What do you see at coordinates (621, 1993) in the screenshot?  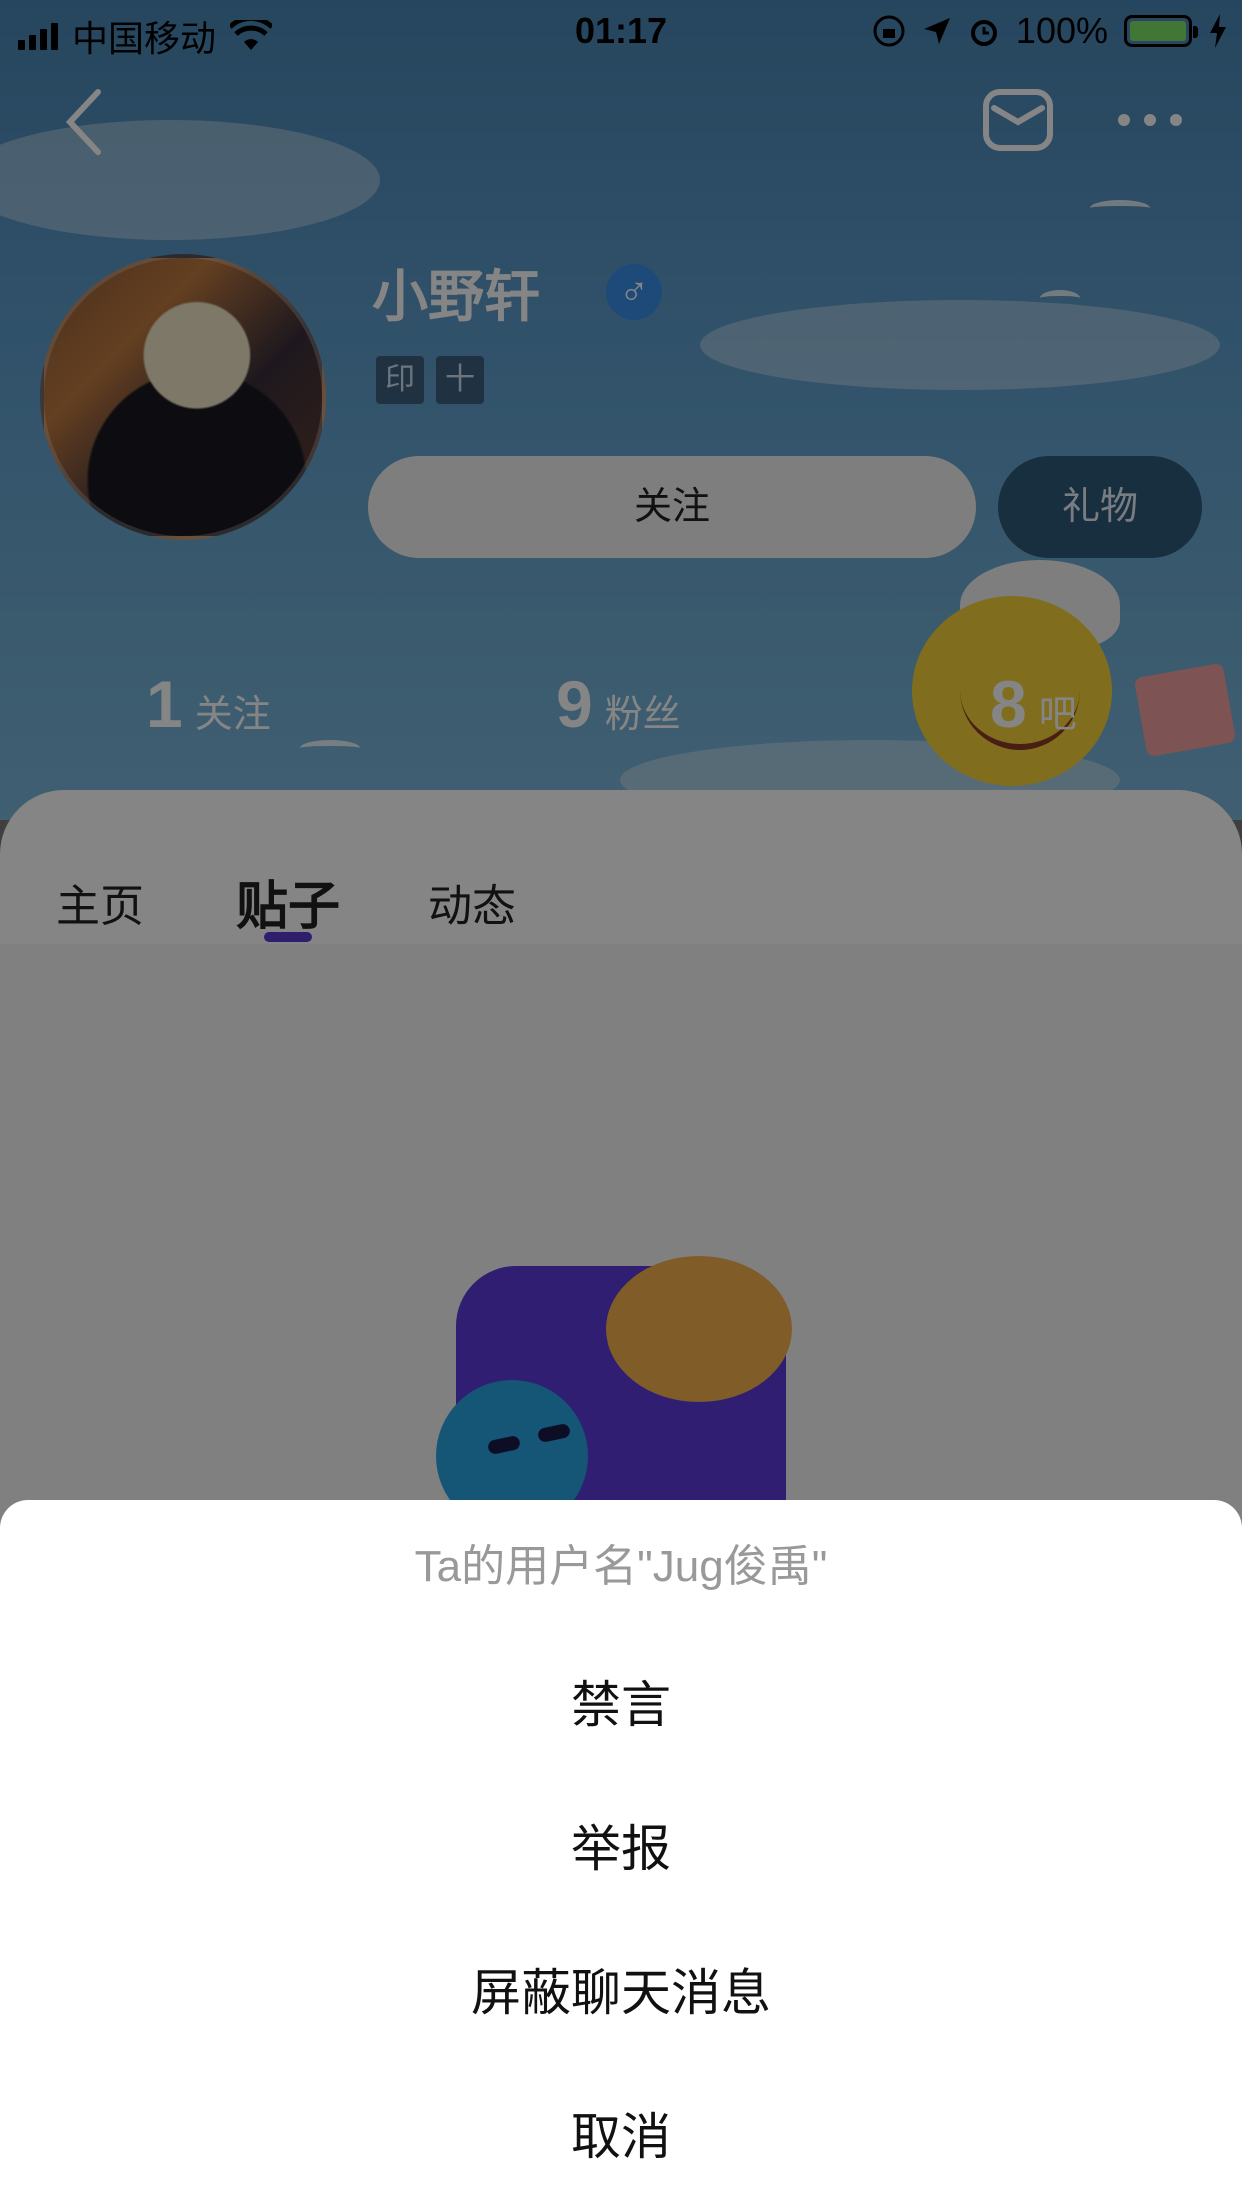 I see `block-chat-button: 屏蔽聊天消息` at bounding box center [621, 1993].